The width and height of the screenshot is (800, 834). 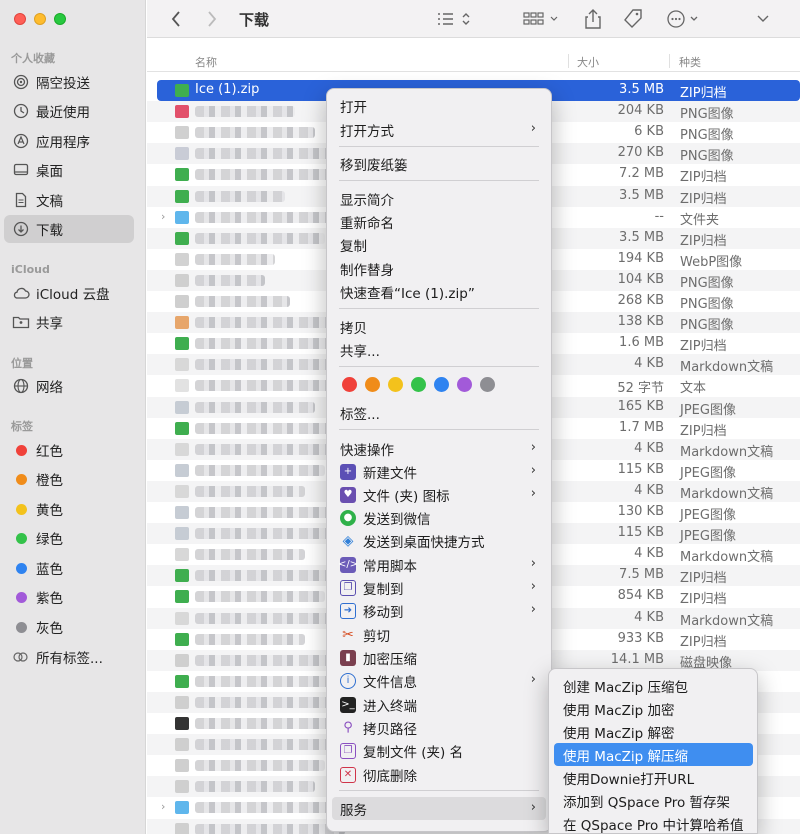 What do you see at coordinates (69, 509) in the screenshot?
I see `sidebar-item-tag-yellow: 黄色` at bounding box center [69, 509].